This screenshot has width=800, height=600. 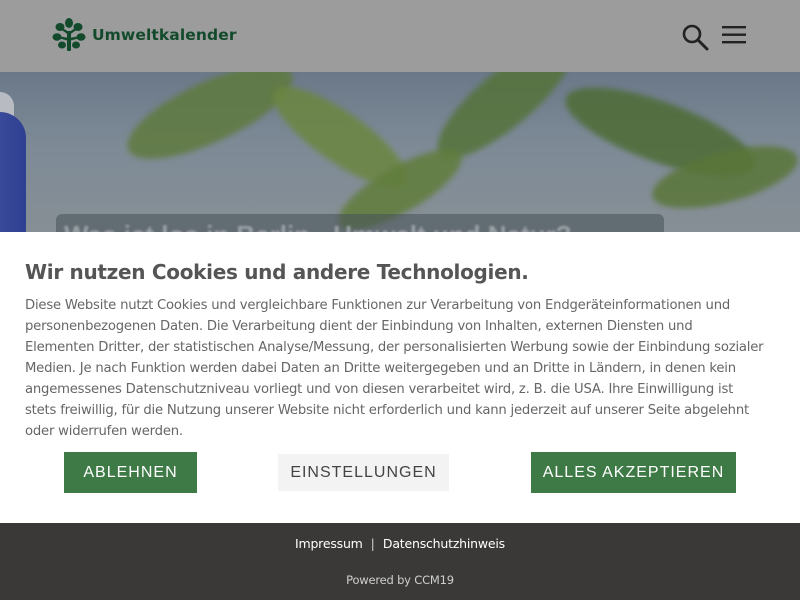 I want to click on menu-icon, so click(x=734, y=35).